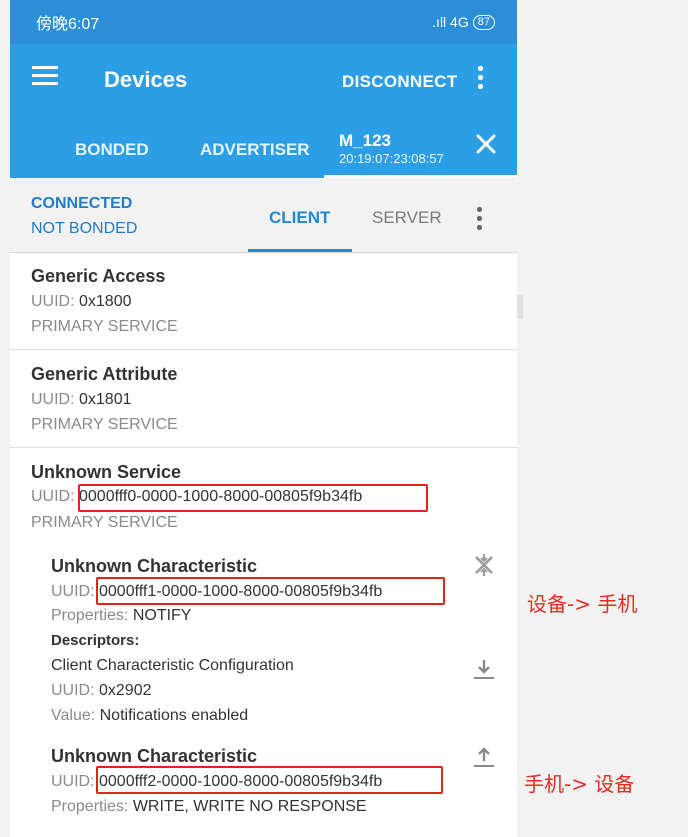  Describe the element at coordinates (112, 150) in the screenshot. I see `tab-bonded: BONDED` at that location.